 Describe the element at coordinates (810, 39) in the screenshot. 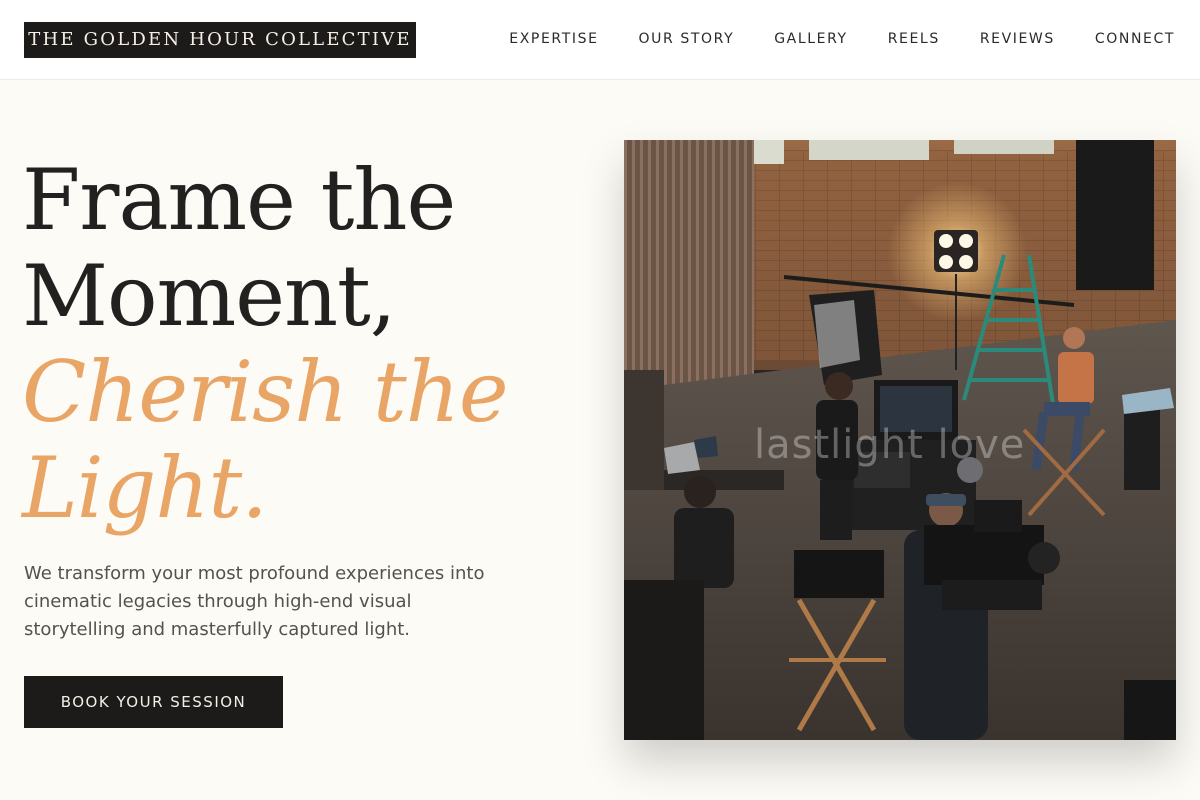

I see `nav-gallery: GALLERY` at that location.